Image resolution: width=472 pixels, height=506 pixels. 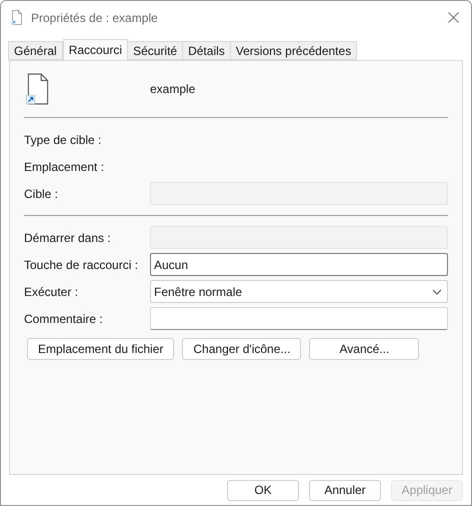 I want to click on shortcut-file-icon, so click(x=17, y=17).